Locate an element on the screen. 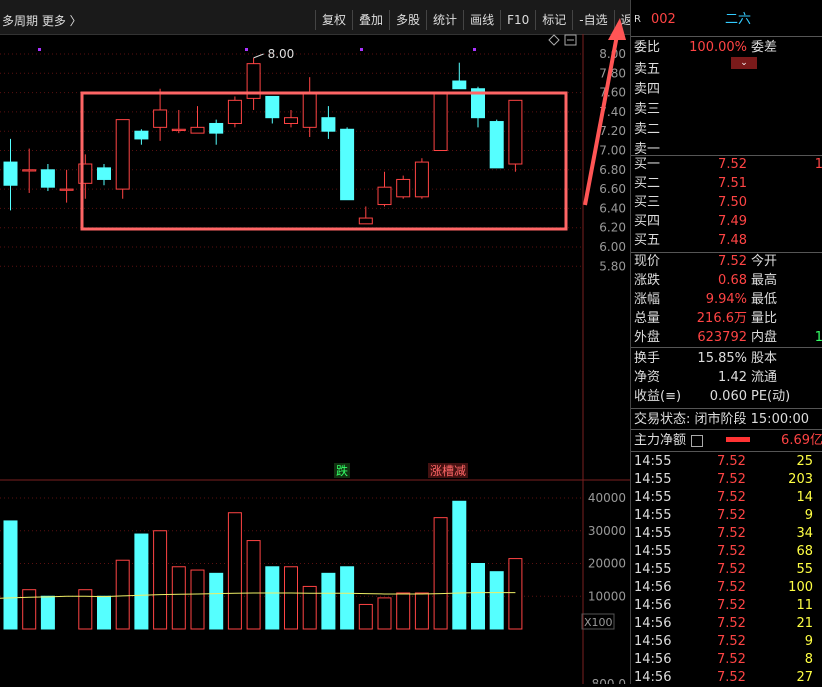 Image resolution: width=822 pixels, height=687 pixels. stock-header: R 002 二六 is located at coordinates (726, 19).